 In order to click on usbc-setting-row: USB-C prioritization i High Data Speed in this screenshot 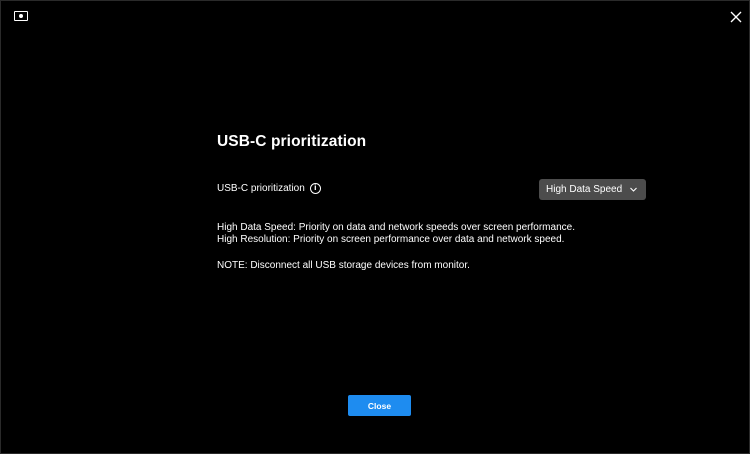, I will do `click(432, 190)`.